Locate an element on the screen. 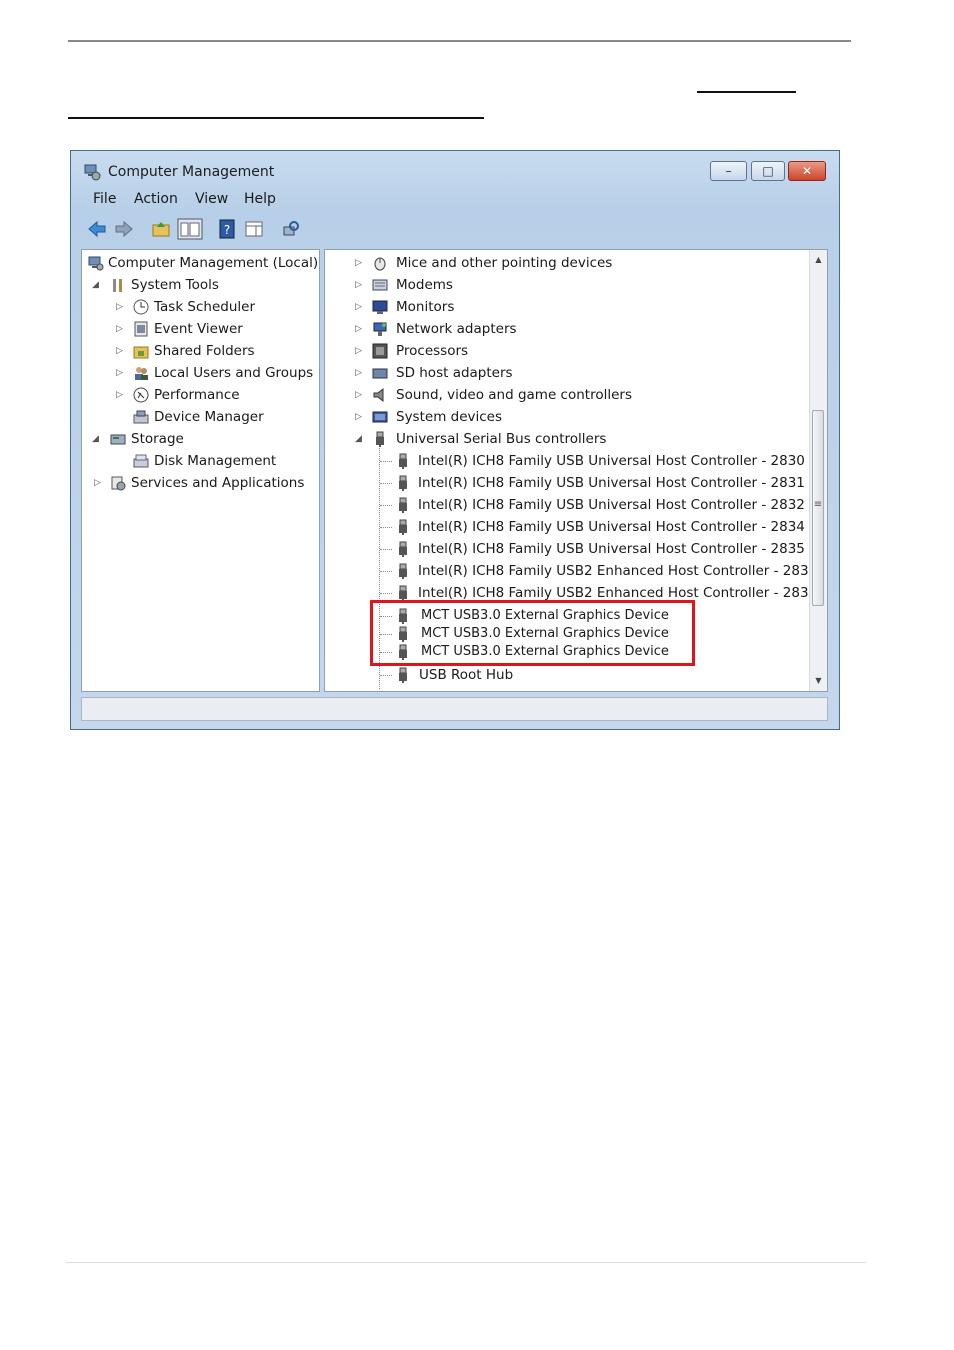 The width and height of the screenshot is (954, 1350). device-category-label: Modems is located at coordinates (424, 285).